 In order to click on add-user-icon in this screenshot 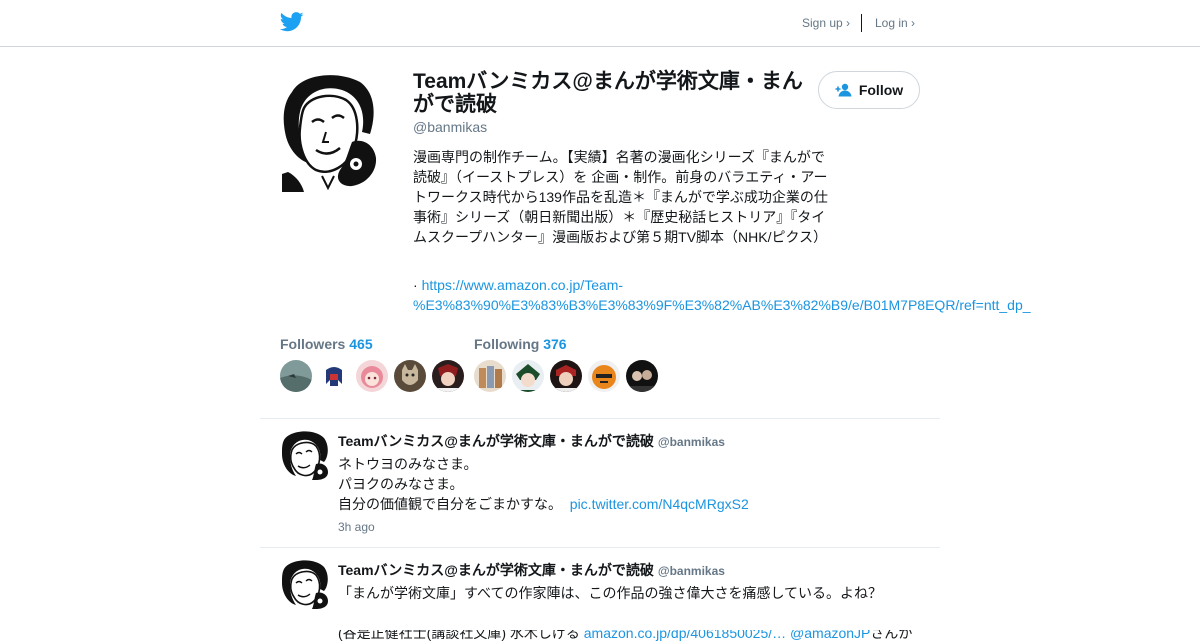, I will do `click(843, 90)`.